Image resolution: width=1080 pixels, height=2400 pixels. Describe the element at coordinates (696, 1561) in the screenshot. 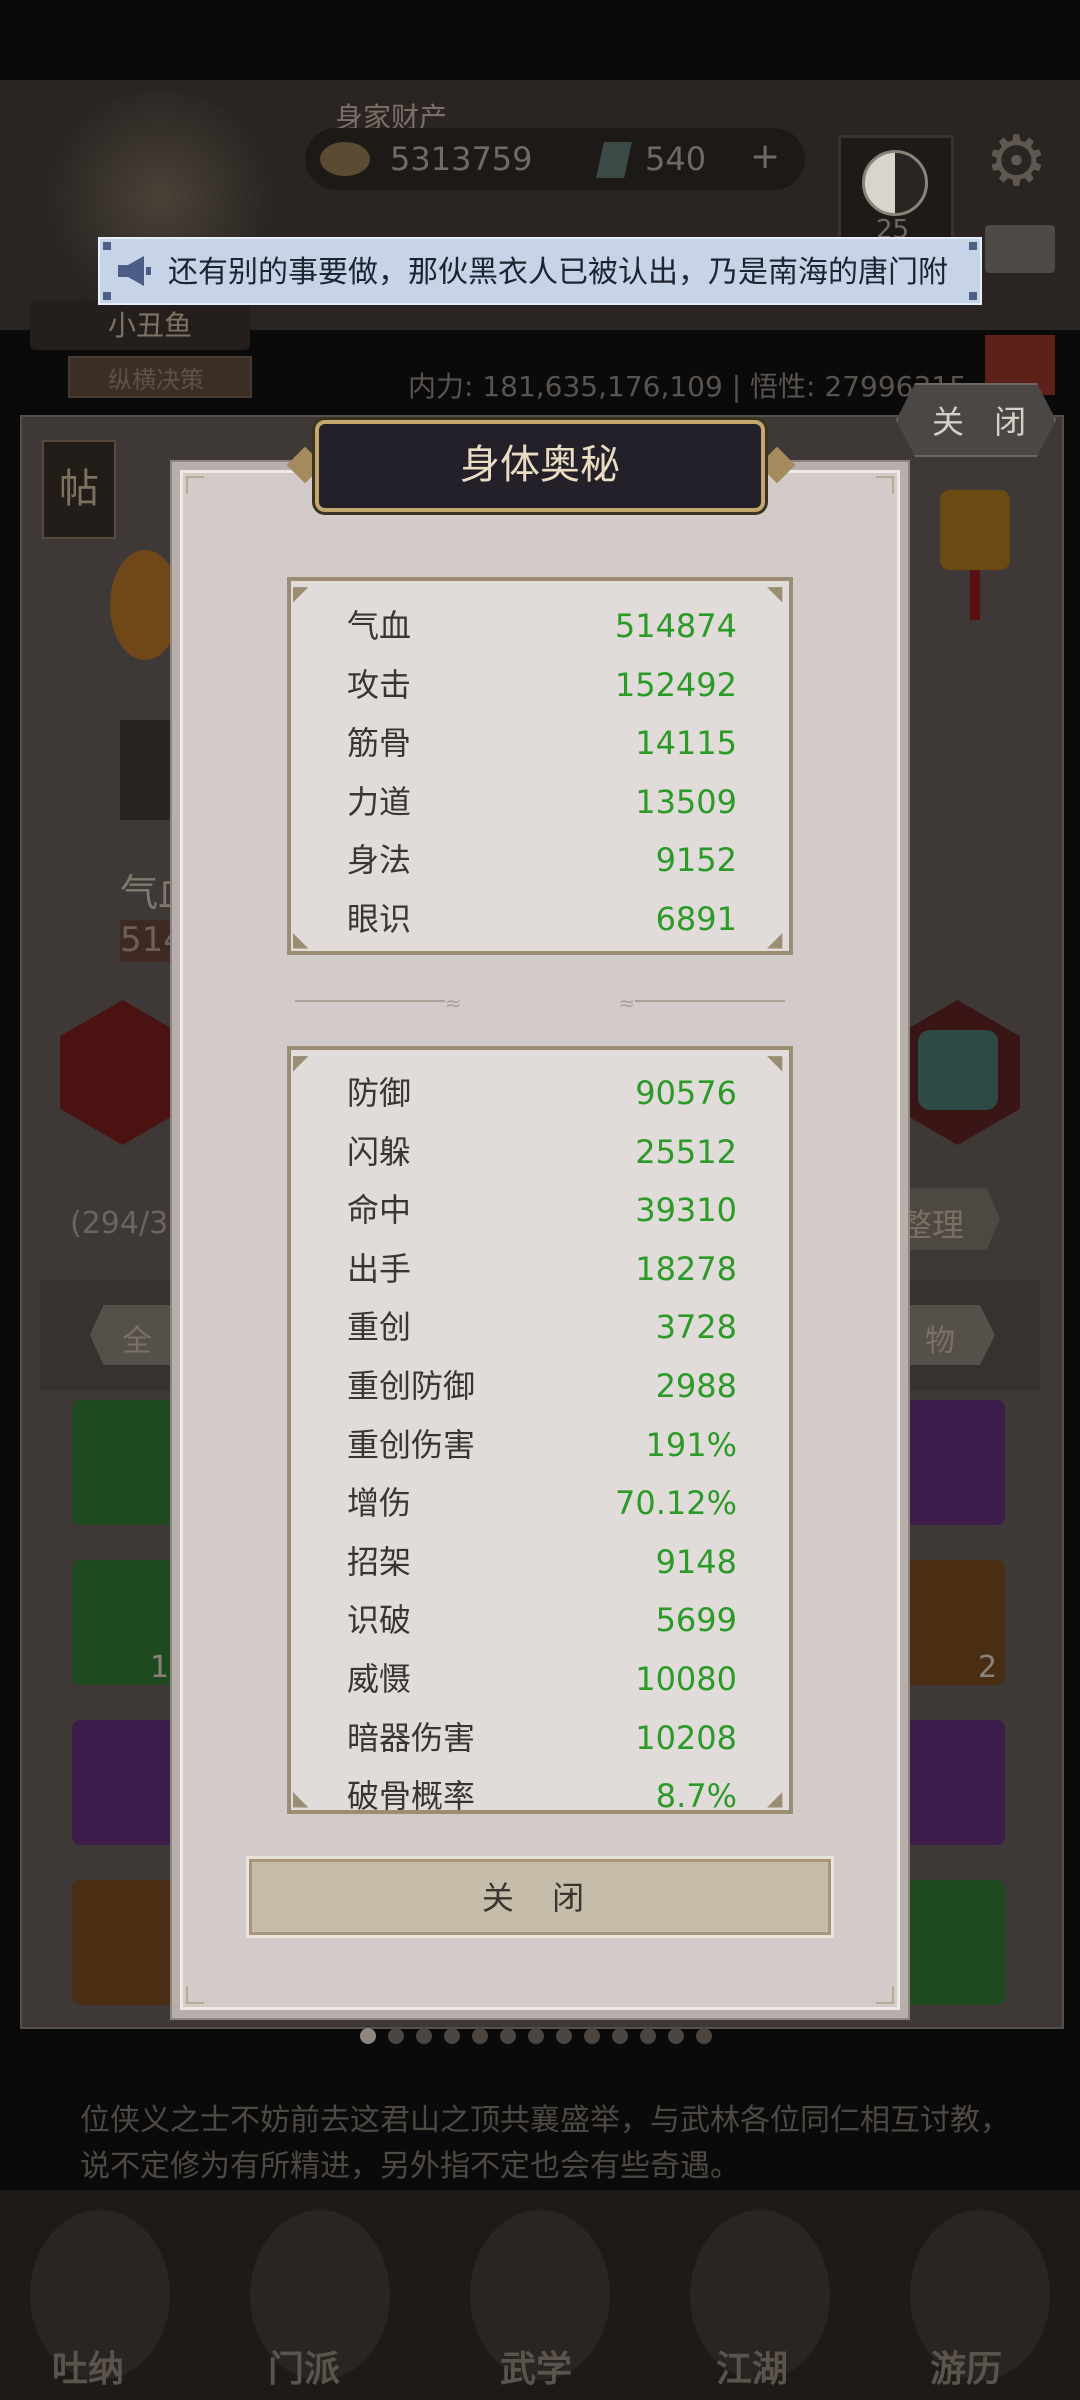

I see `stat-value: 9148` at that location.